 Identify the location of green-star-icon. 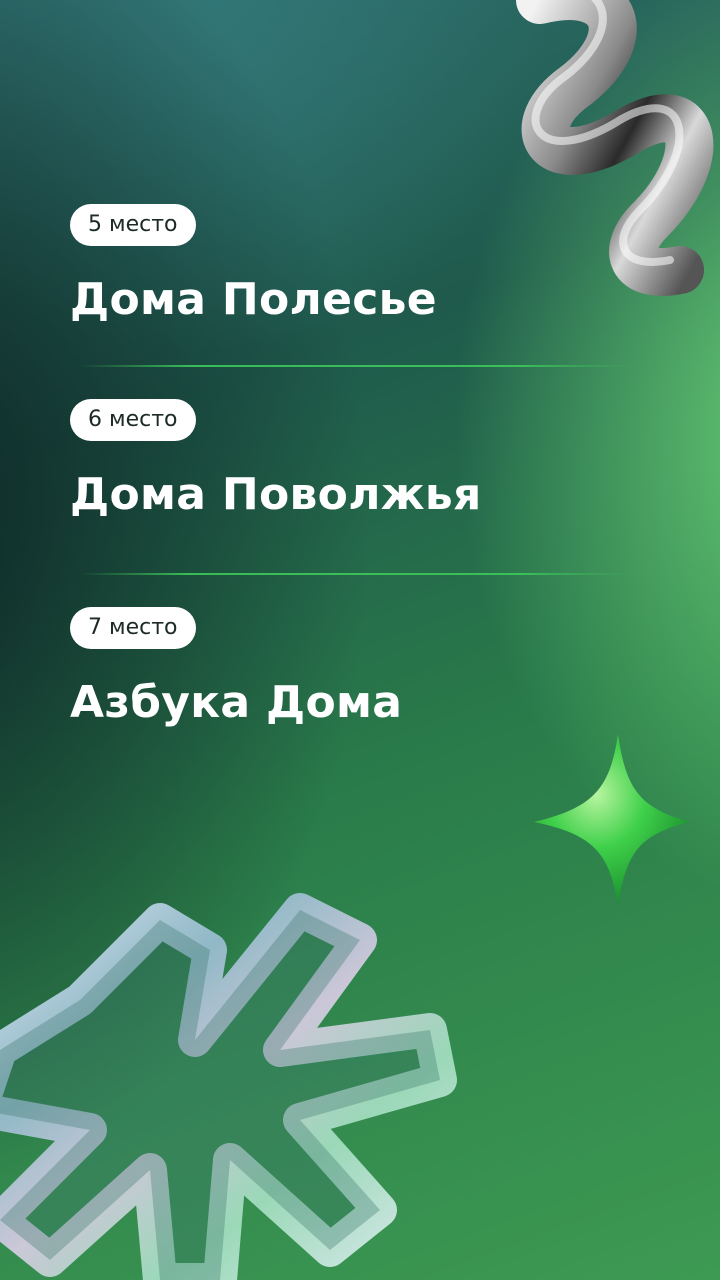
(612, 820).